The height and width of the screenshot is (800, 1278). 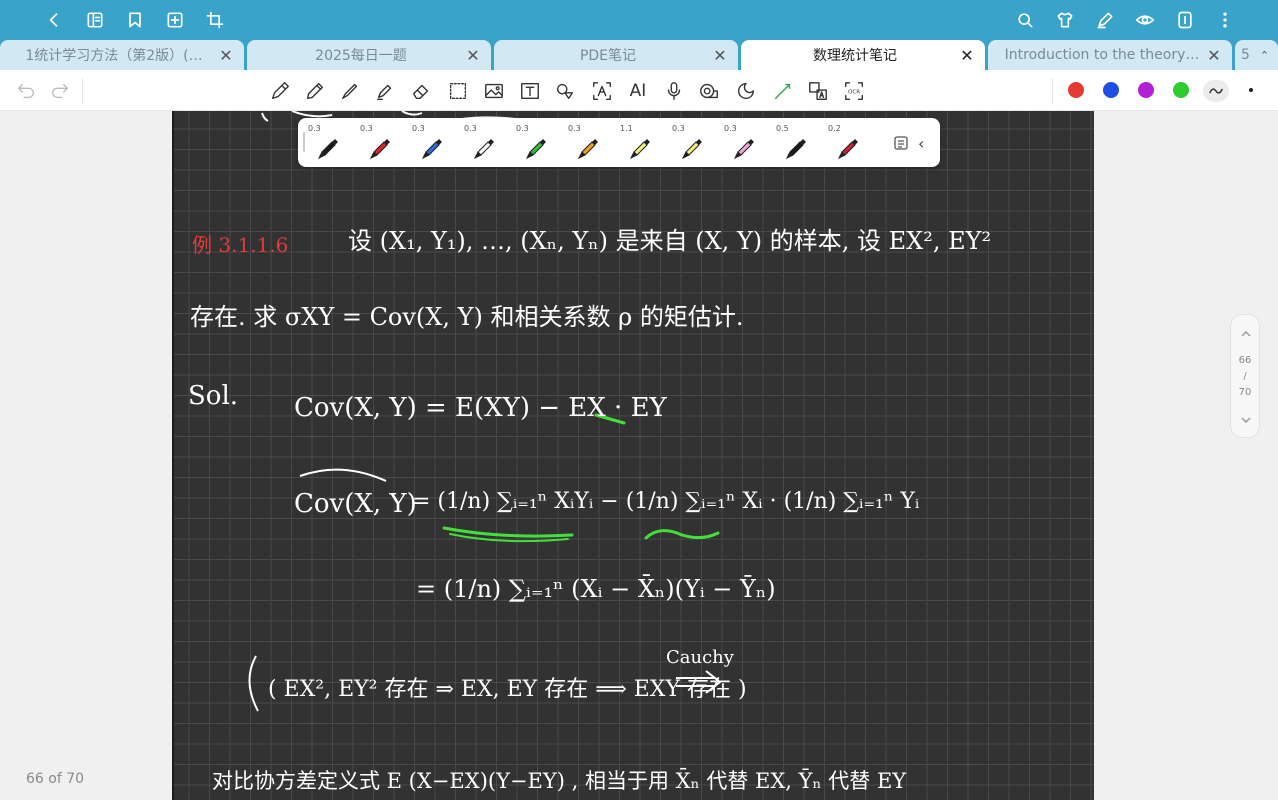 What do you see at coordinates (304, 142) in the screenshot?
I see `drag-handle` at bounding box center [304, 142].